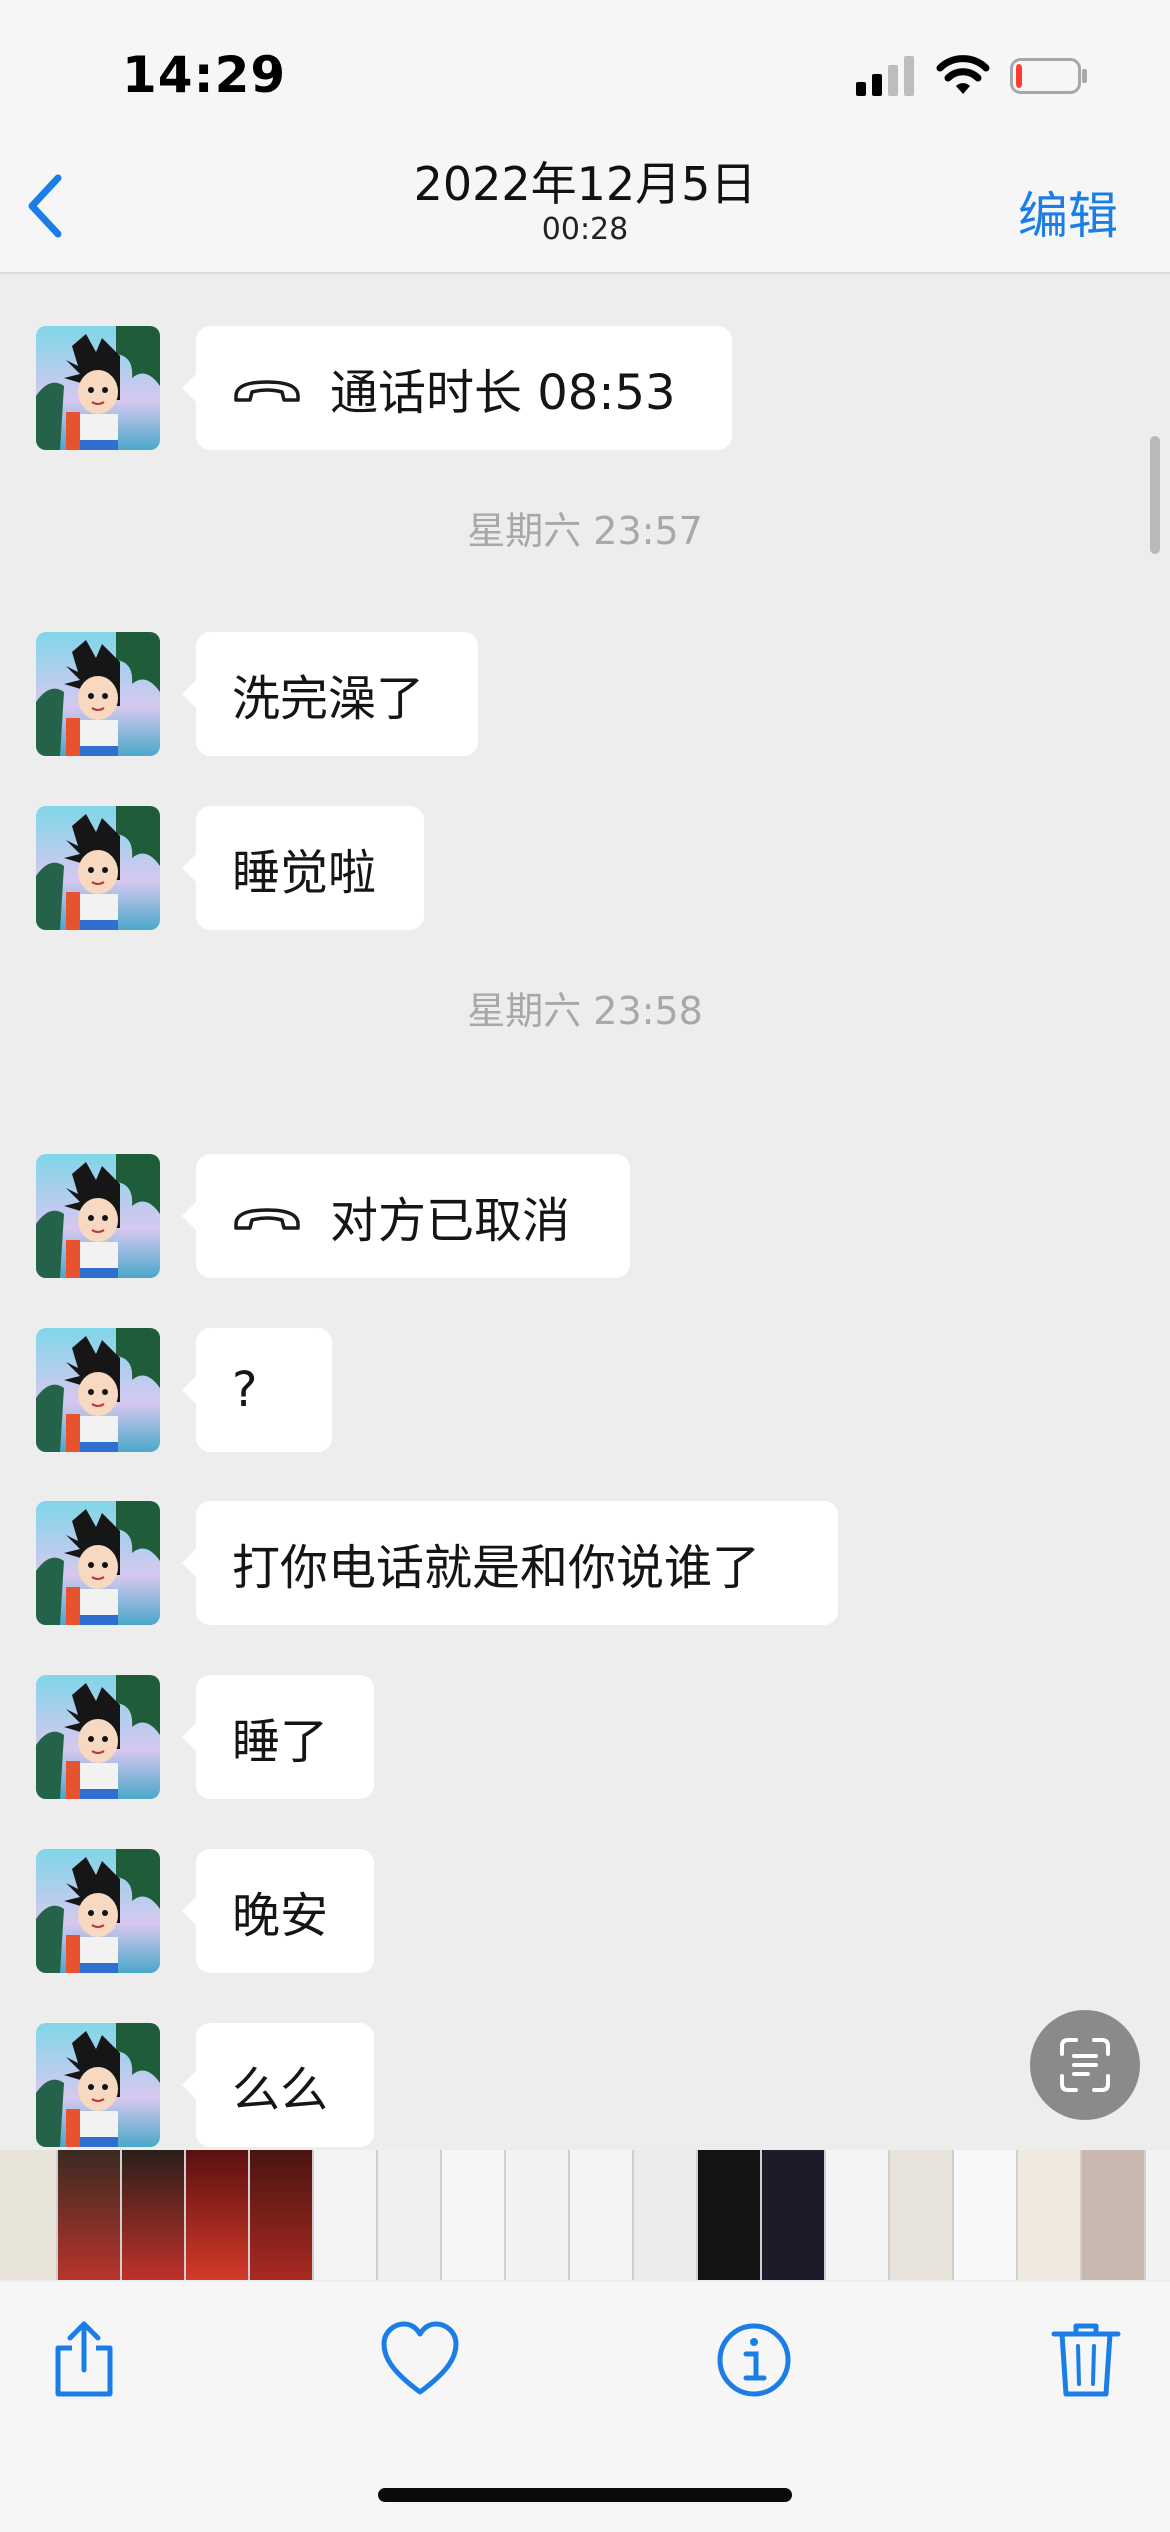 The width and height of the screenshot is (1170, 2532). What do you see at coordinates (585, 2495) in the screenshot?
I see `home-indicator` at bounding box center [585, 2495].